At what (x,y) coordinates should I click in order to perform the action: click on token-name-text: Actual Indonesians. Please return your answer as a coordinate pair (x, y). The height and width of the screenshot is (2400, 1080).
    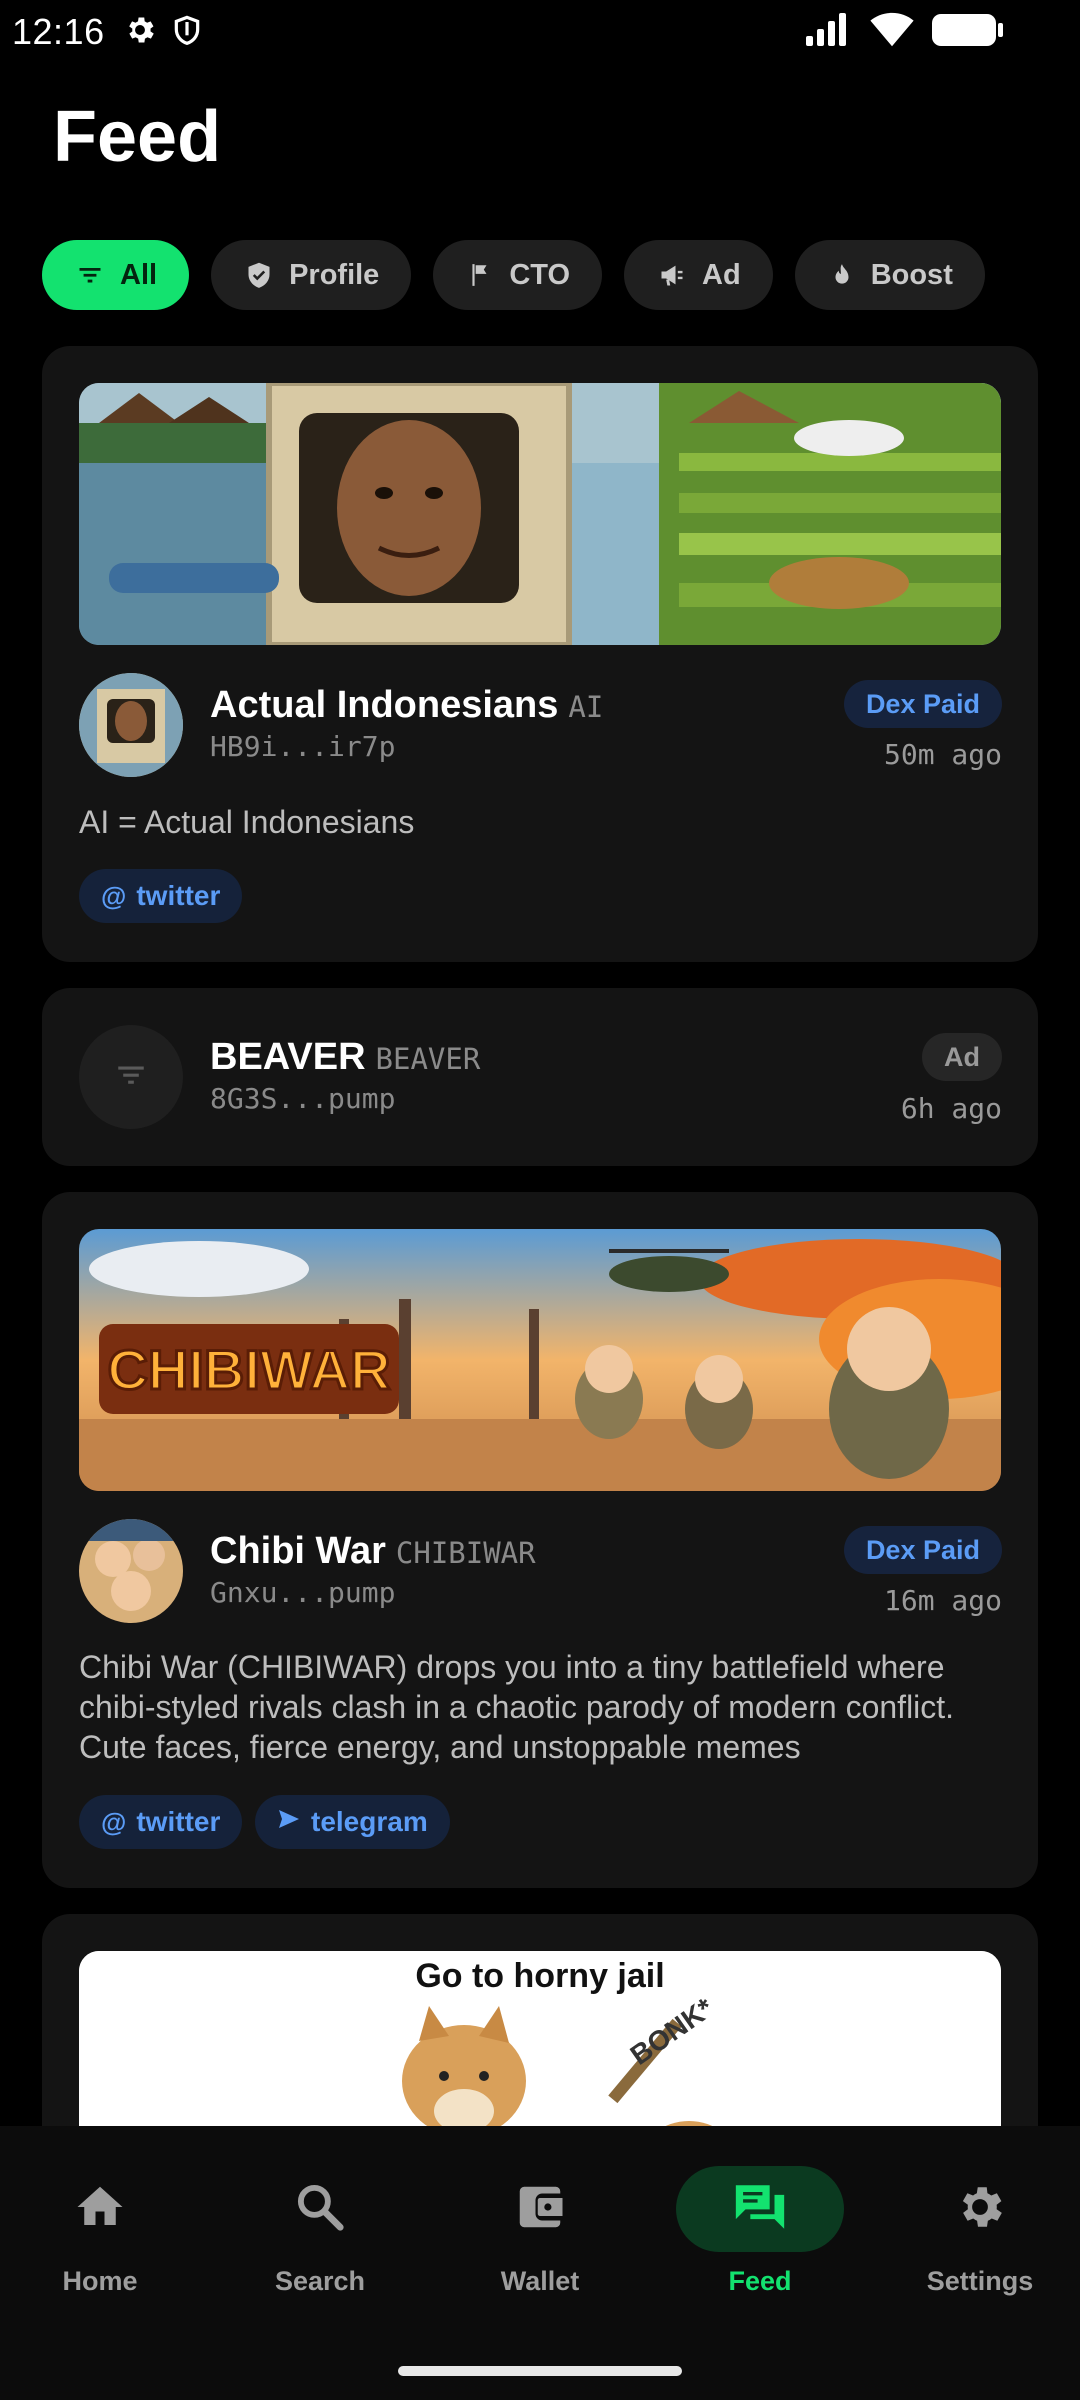
    Looking at the image, I should click on (384, 705).